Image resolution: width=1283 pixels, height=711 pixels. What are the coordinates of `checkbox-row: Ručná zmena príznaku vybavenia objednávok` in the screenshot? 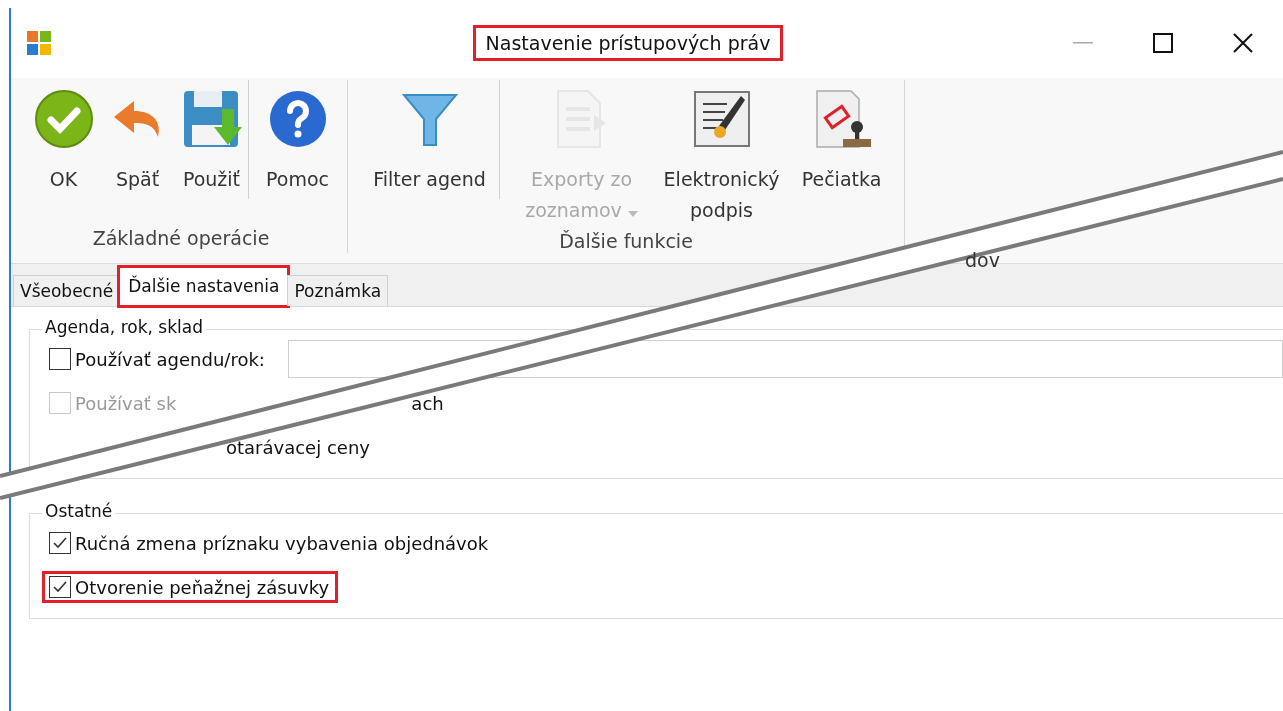 It's located at (270, 543).